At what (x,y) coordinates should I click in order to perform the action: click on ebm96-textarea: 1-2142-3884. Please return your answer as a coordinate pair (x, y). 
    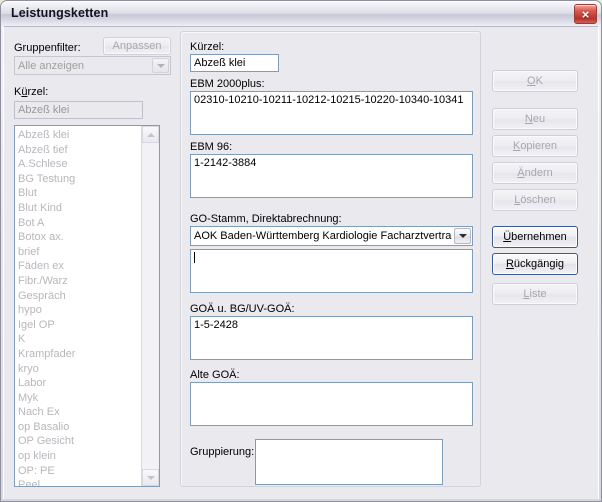
    Looking at the image, I should click on (331, 176).